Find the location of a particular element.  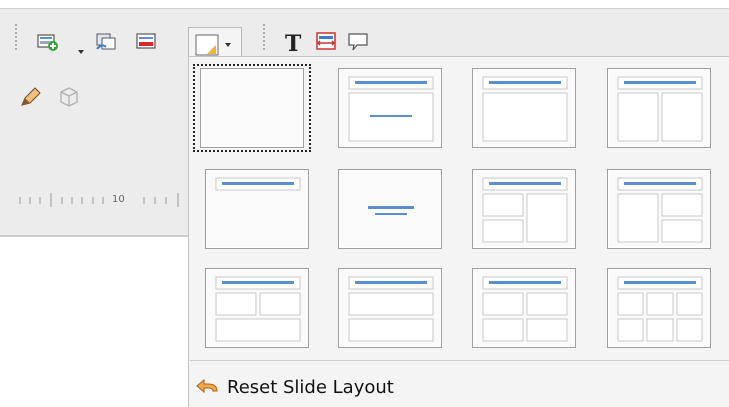

side-toolbar is located at coordinates (95, 120).